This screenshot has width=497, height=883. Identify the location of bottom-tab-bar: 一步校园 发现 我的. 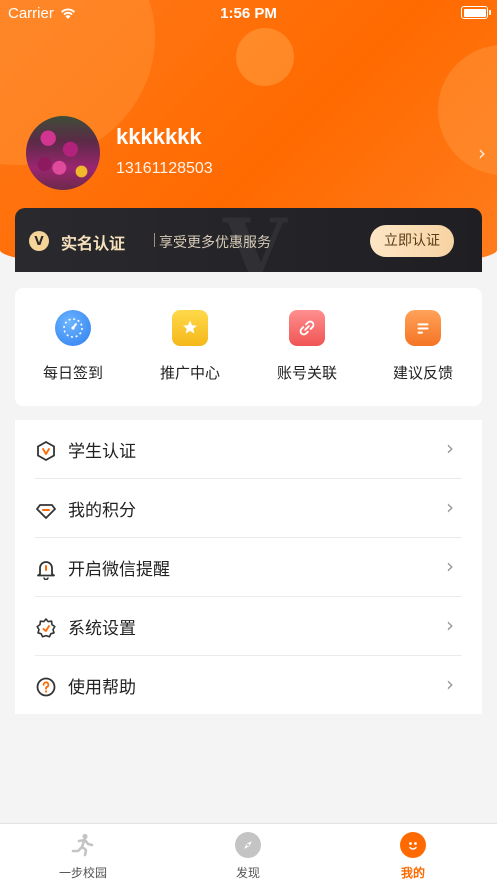
(248, 853).